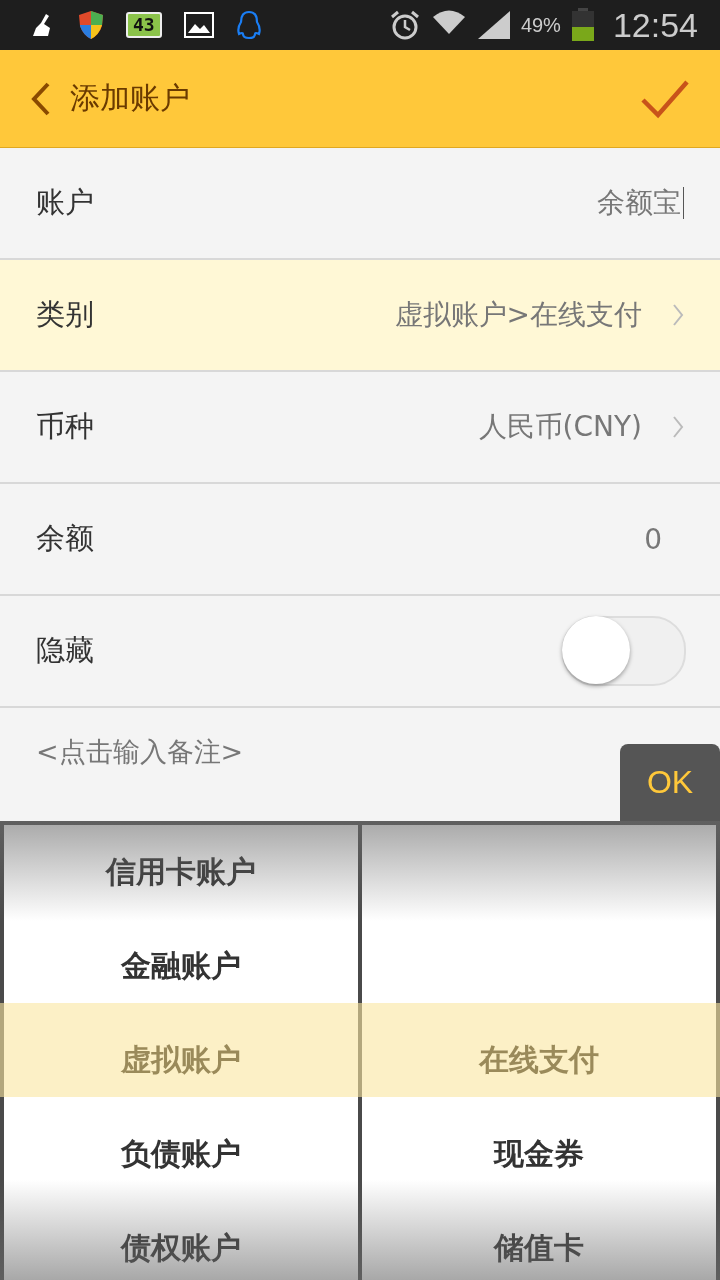 This screenshot has width=720, height=1280. I want to click on shield-icon, so click(91, 25).